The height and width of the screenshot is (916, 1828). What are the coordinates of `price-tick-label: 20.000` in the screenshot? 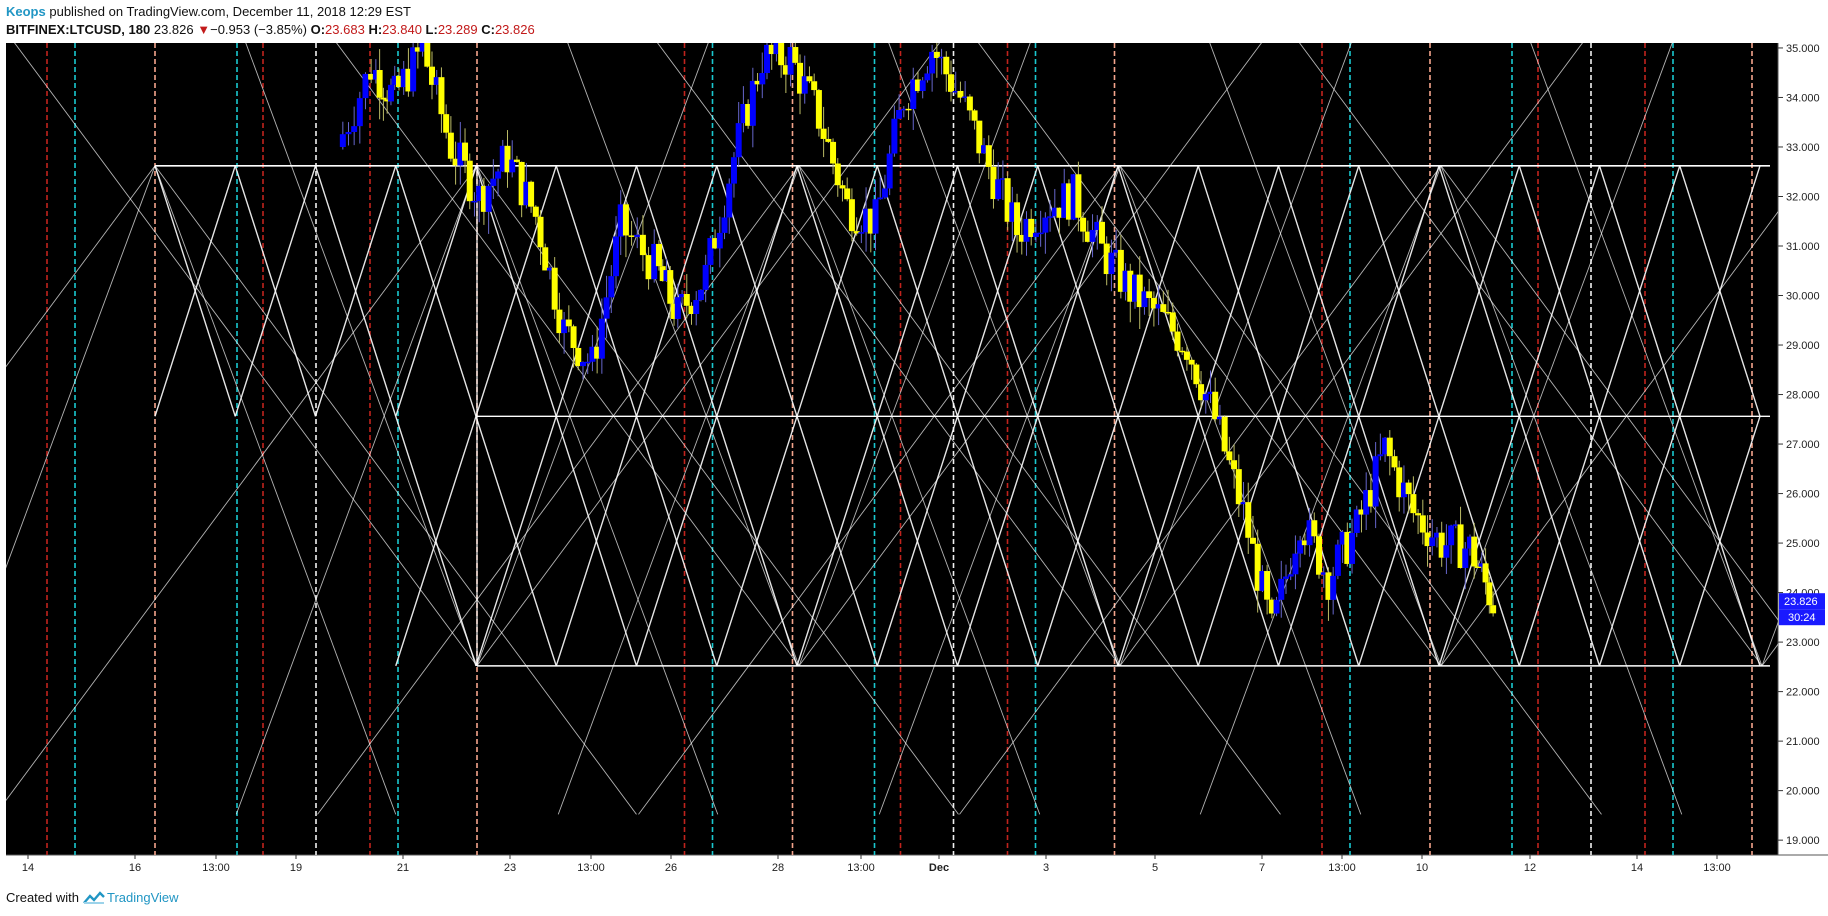 It's located at (1803, 792).